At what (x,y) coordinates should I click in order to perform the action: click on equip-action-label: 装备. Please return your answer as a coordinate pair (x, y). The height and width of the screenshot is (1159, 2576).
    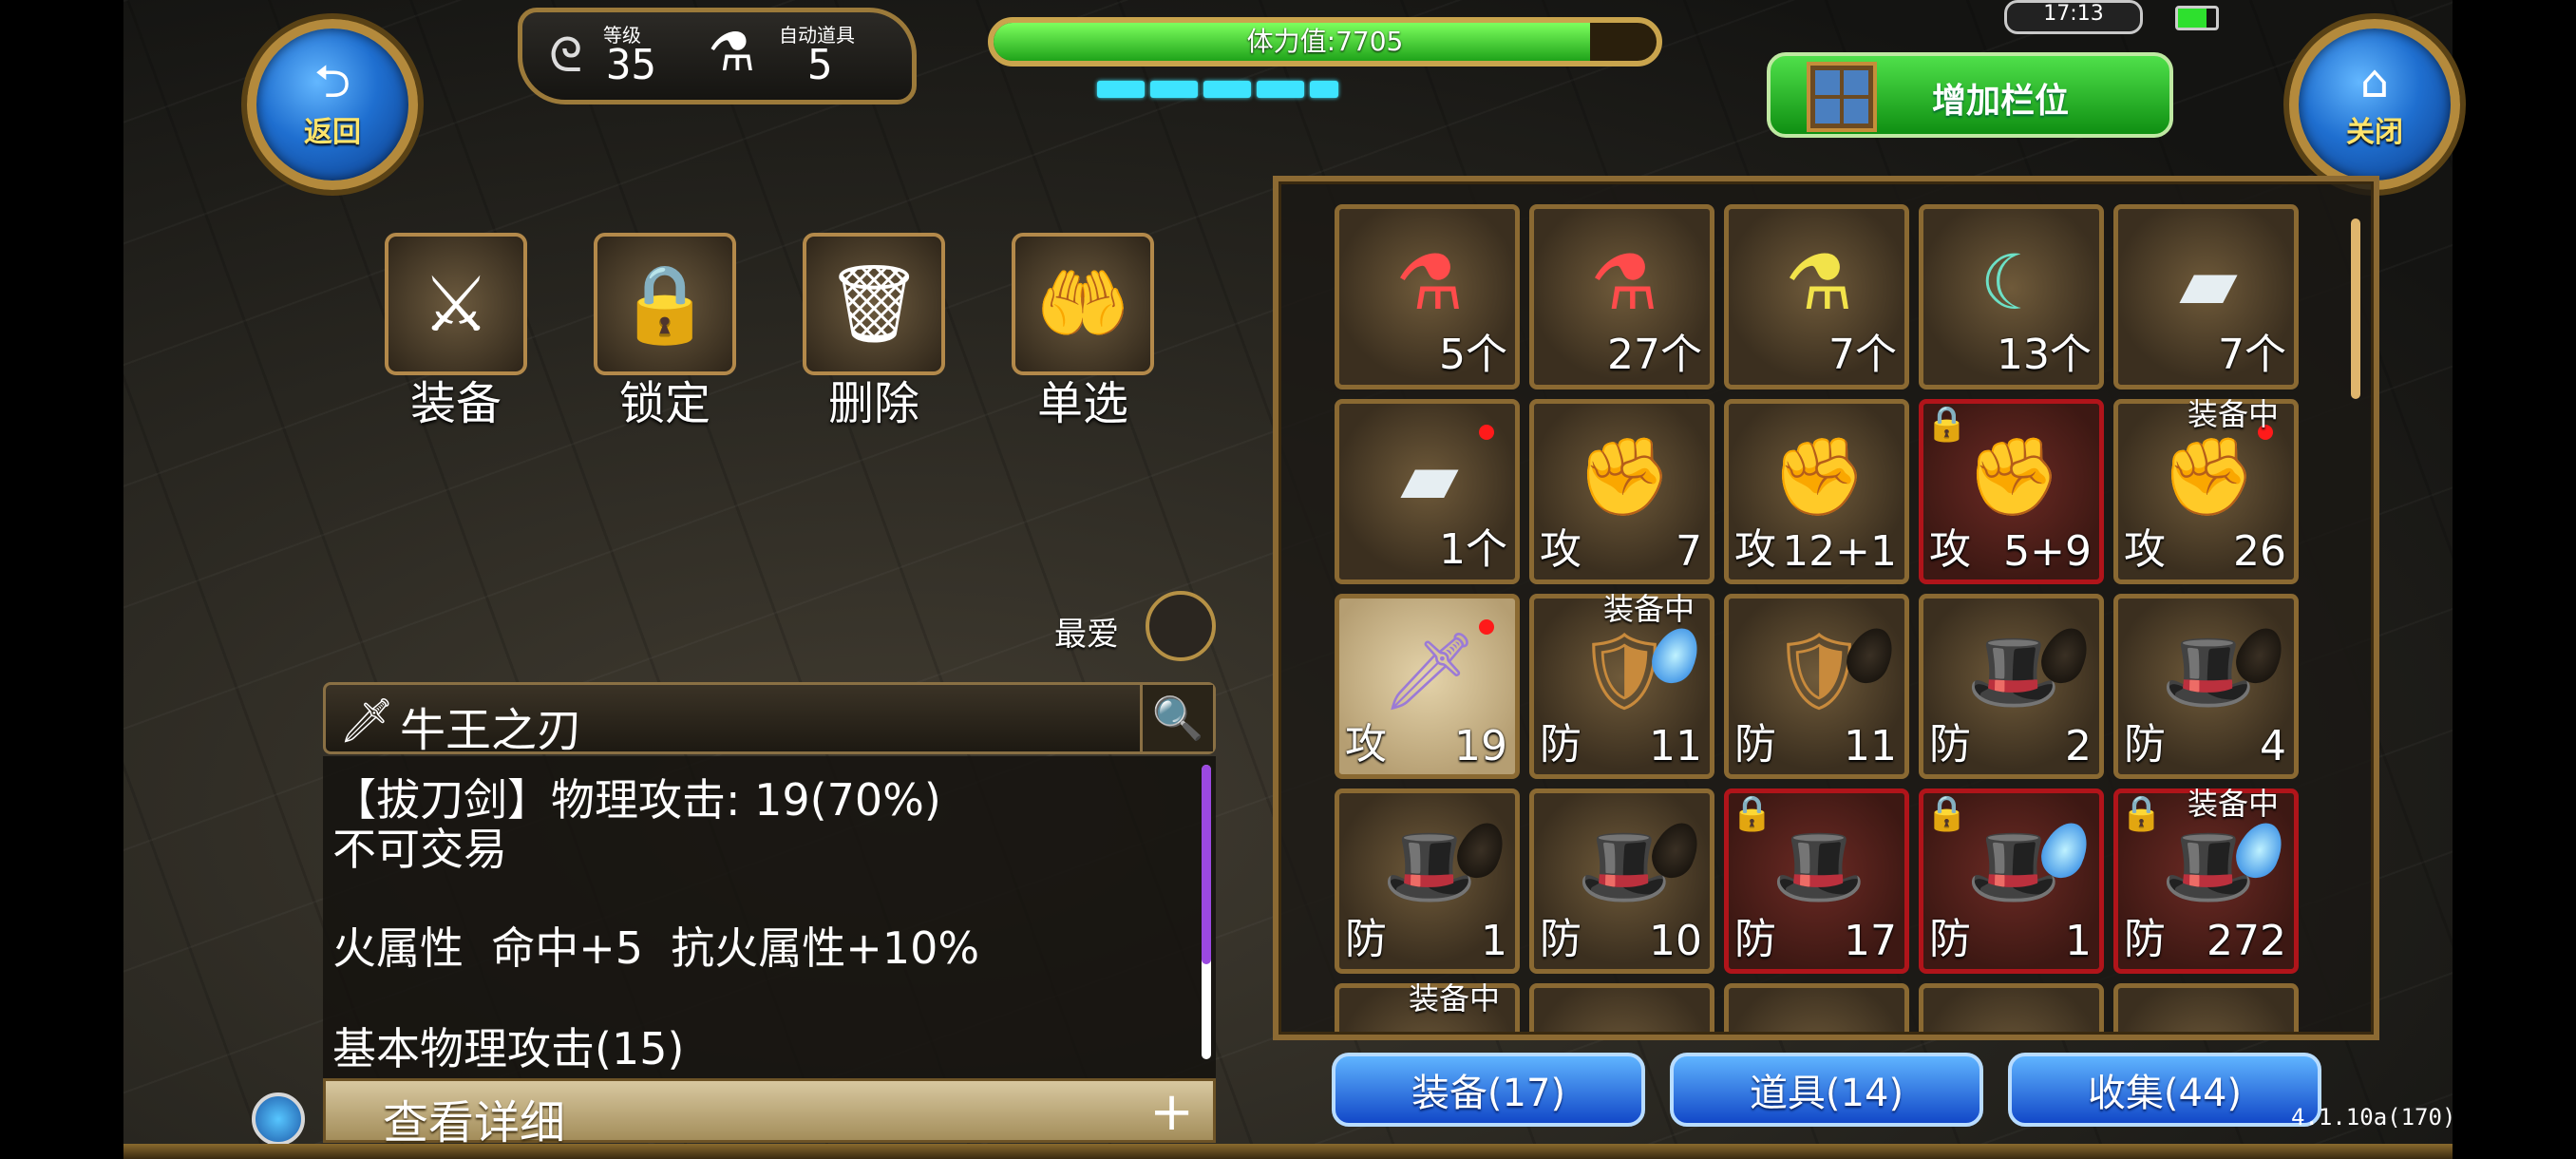
    Looking at the image, I should click on (455, 403).